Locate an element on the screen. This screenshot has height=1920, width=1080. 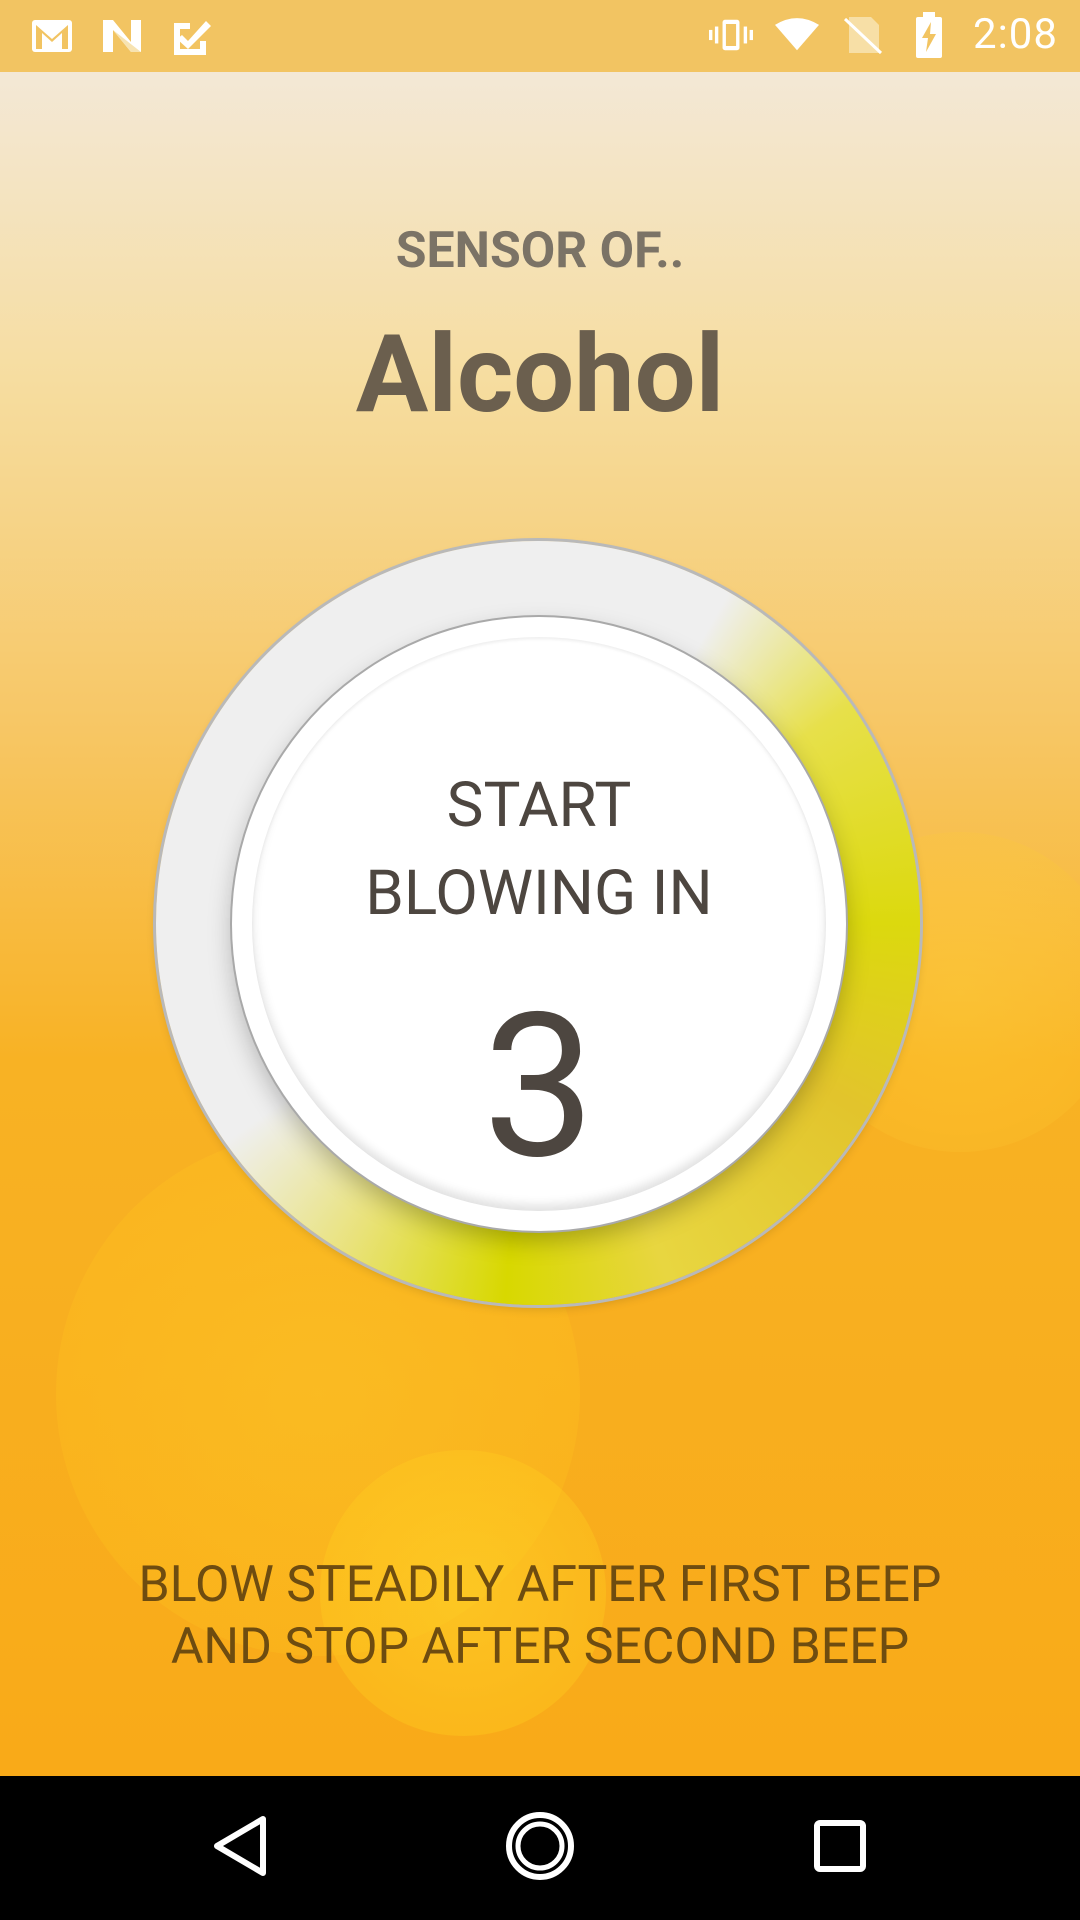
back-button is located at coordinates (240, 1848).